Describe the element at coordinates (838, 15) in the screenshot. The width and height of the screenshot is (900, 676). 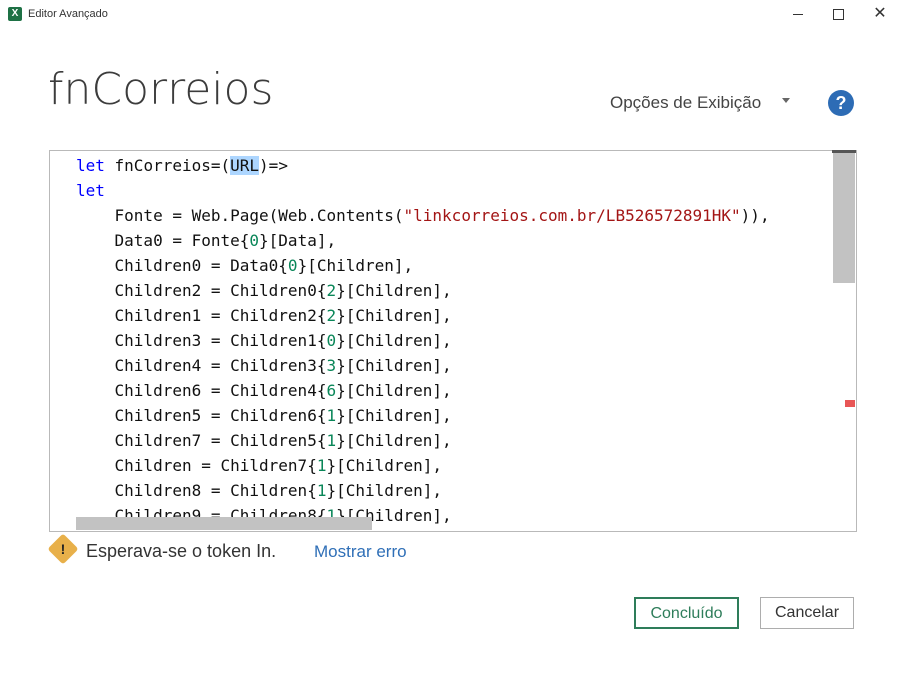
I see `maximize-button` at that location.